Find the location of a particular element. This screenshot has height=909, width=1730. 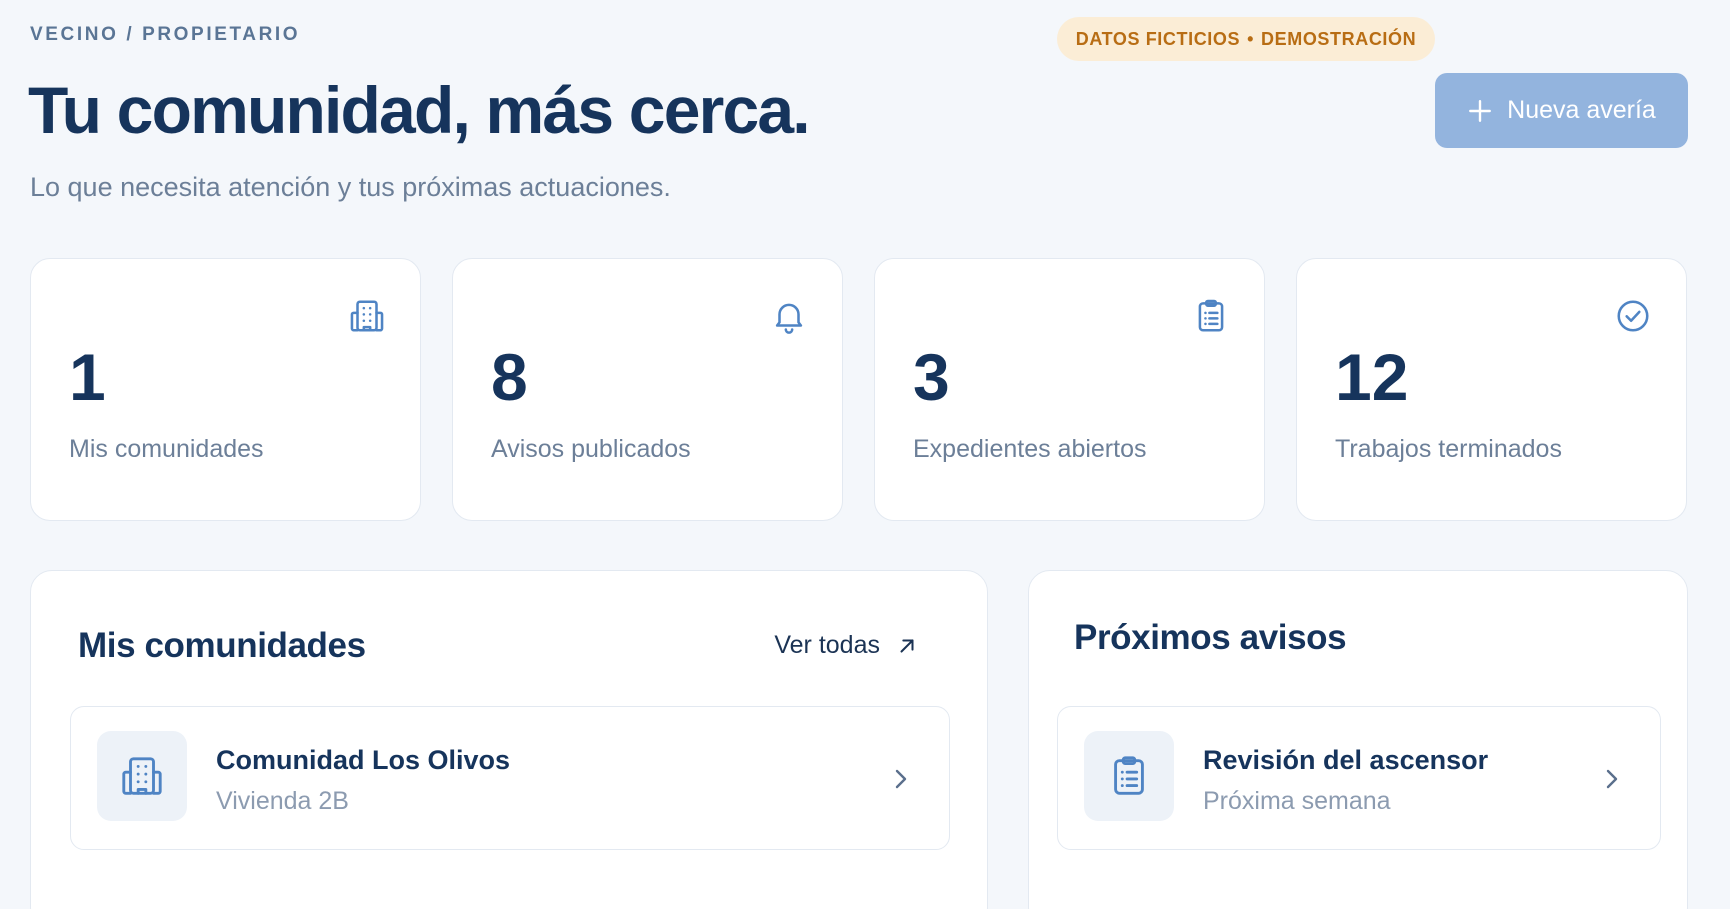

upcoming-notices-title: Próximos avisos is located at coordinates (1210, 637).